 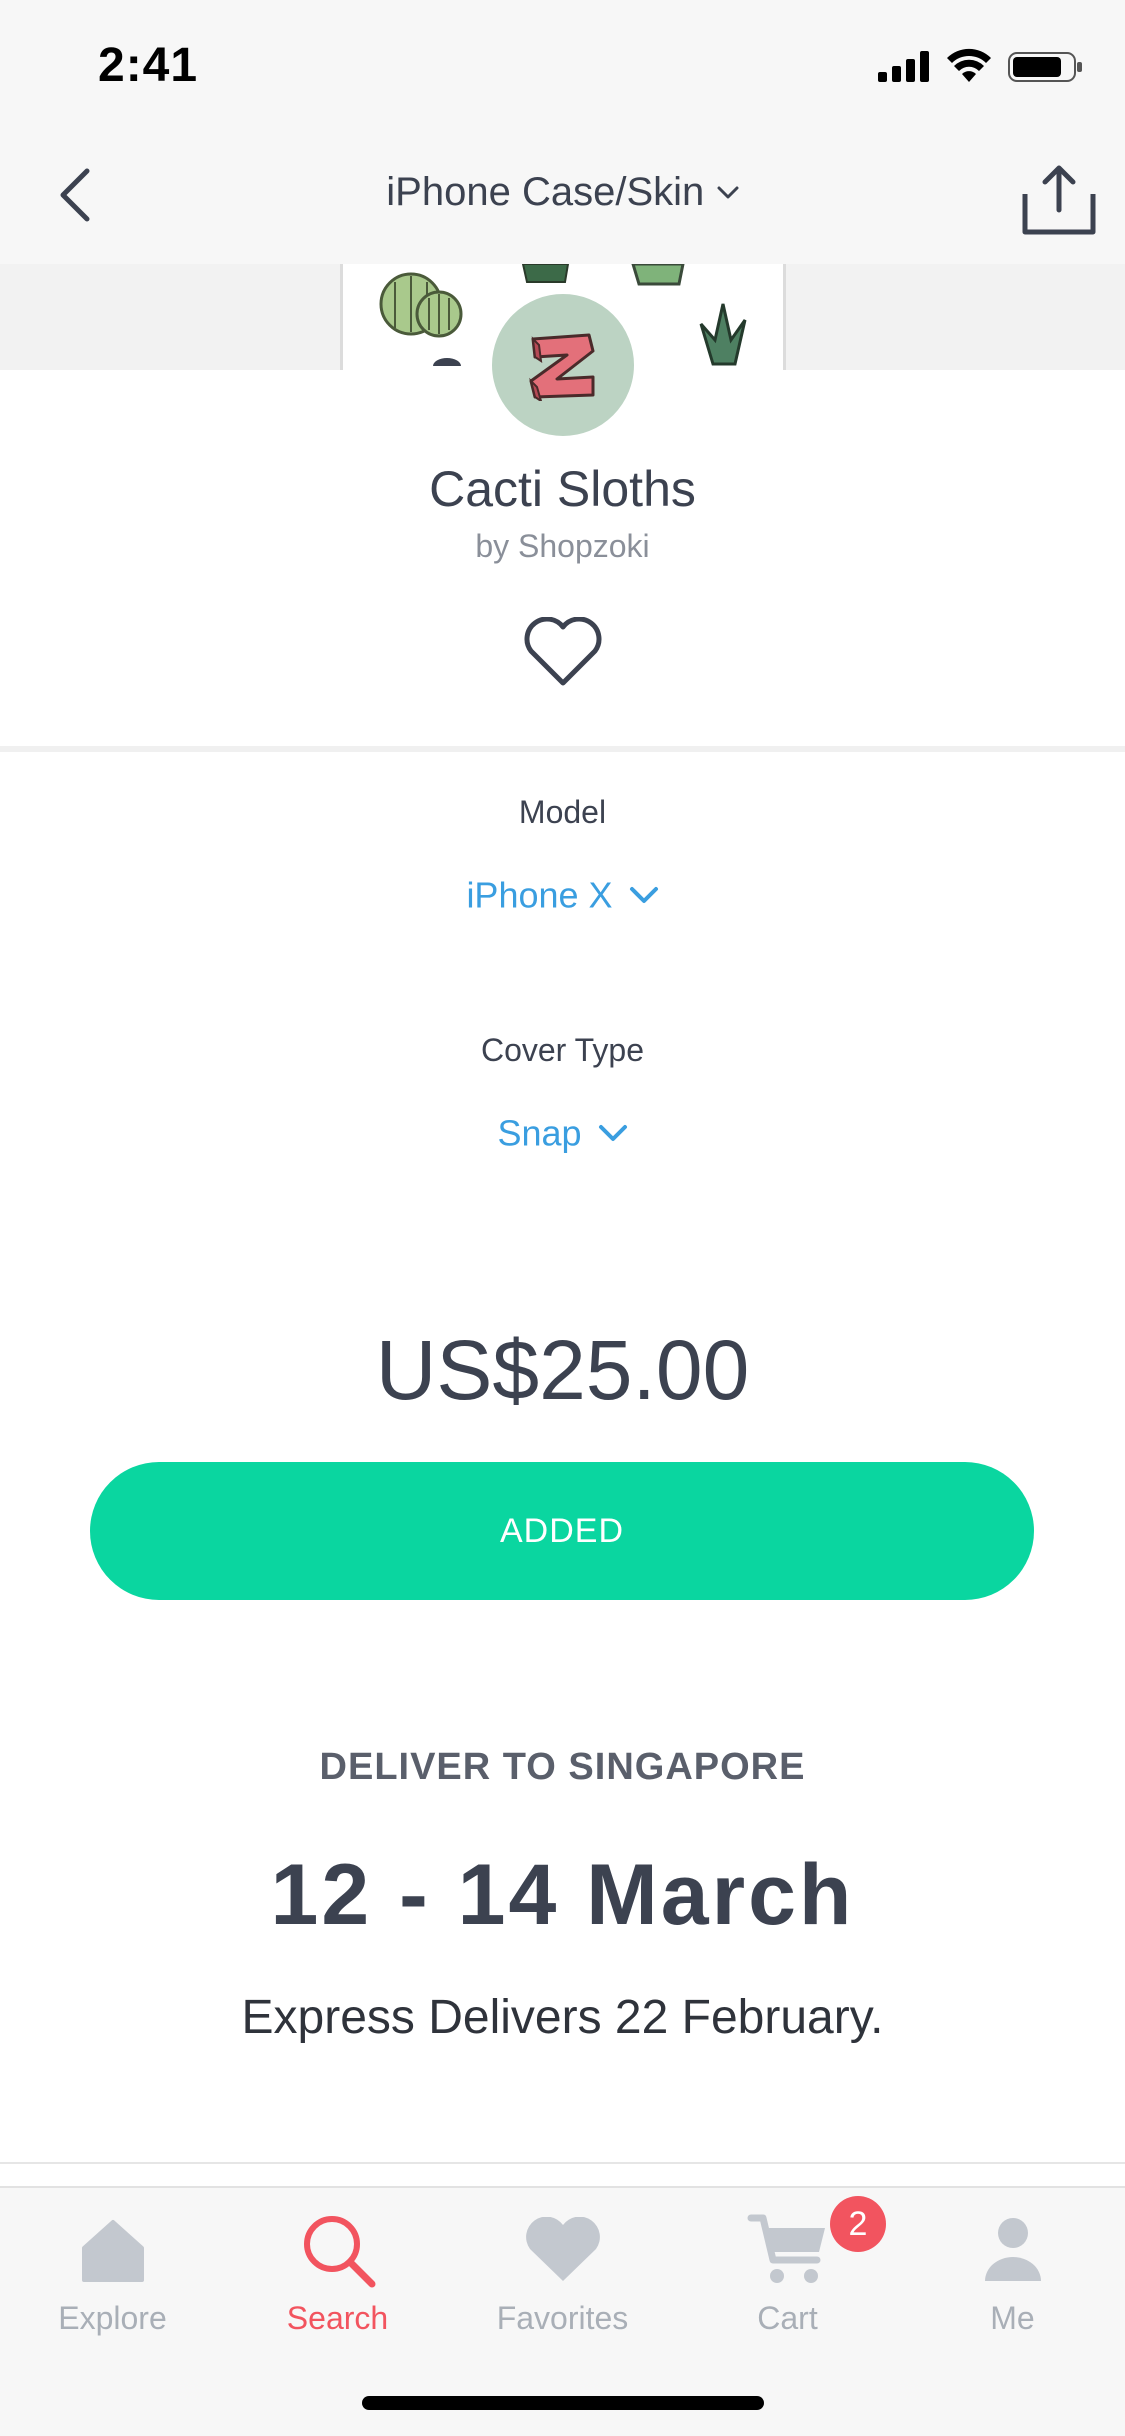 What do you see at coordinates (562, 546) in the screenshot?
I see `product-author: by Shopzoki` at bounding box center [562, 546].